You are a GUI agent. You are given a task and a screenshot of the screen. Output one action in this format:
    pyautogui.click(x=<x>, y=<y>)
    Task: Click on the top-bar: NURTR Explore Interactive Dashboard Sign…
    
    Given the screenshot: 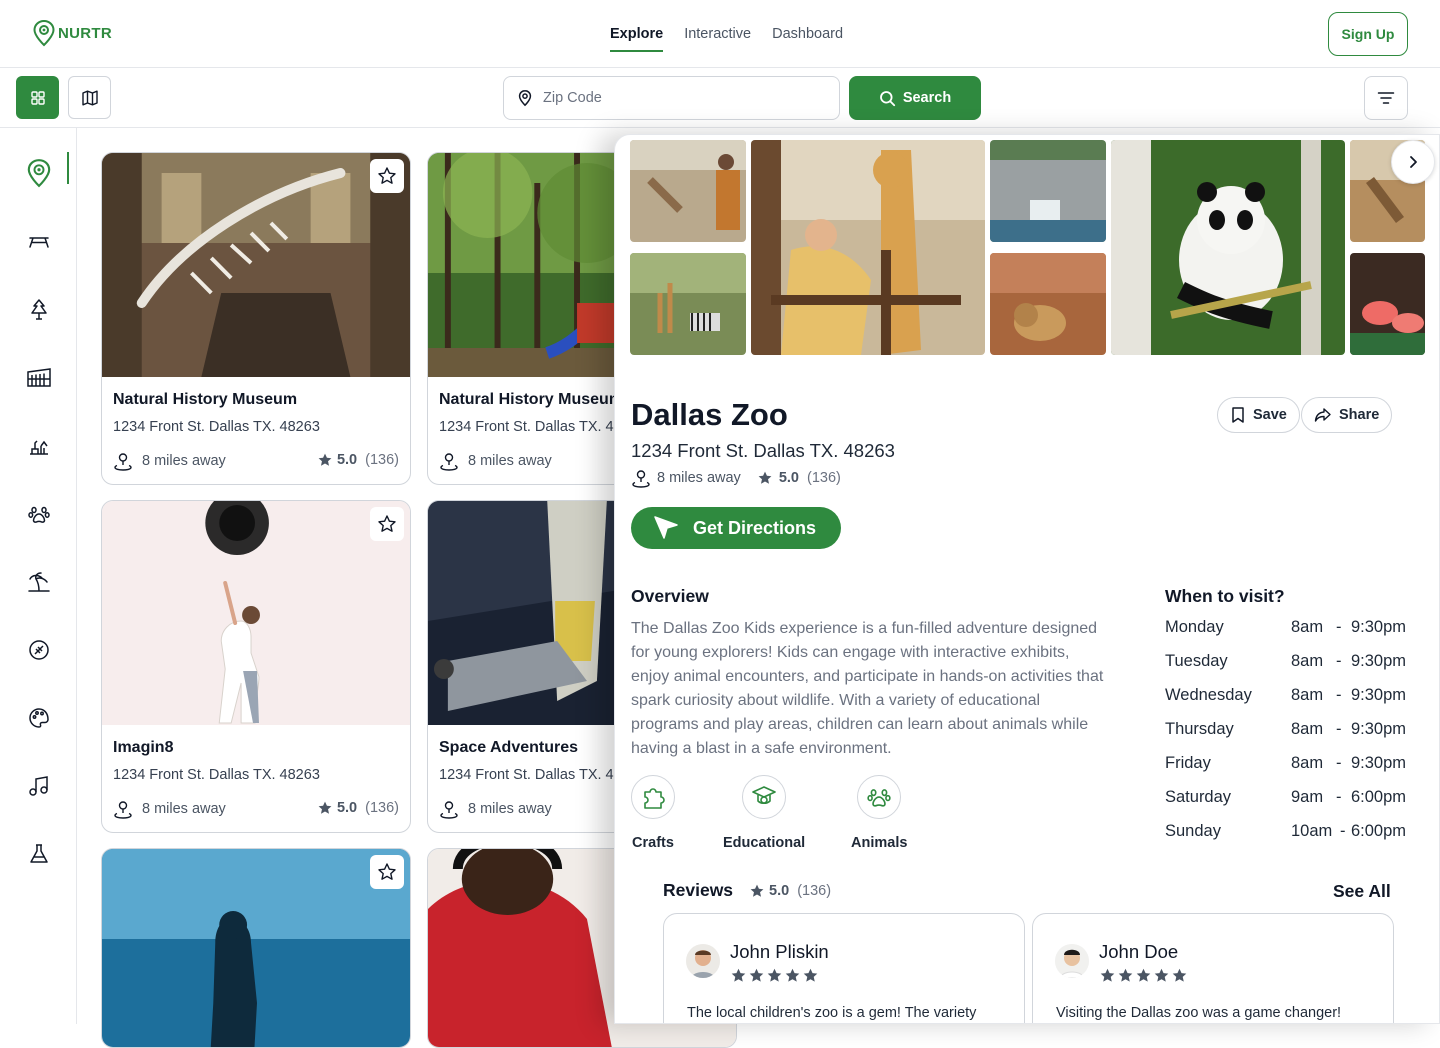 What is the action you would take?
    pyautogui.click(x=720, y=34)
    